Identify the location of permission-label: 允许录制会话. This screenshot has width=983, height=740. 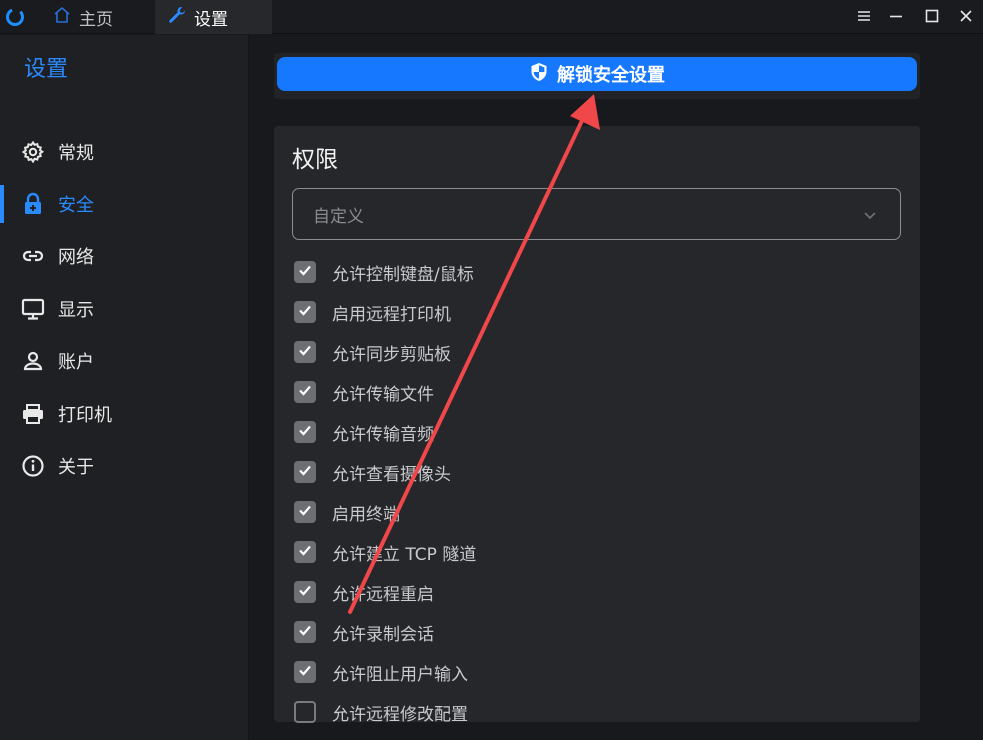
(383, 634).